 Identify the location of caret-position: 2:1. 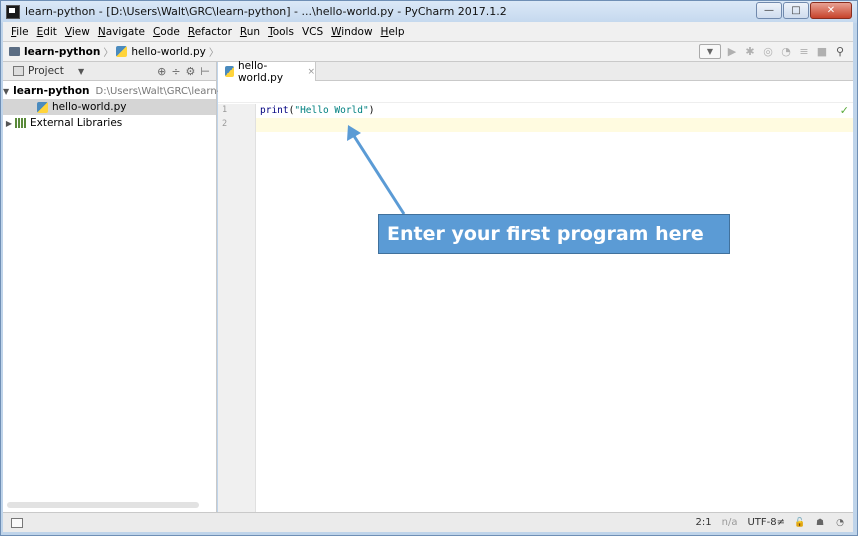
(704, 522).